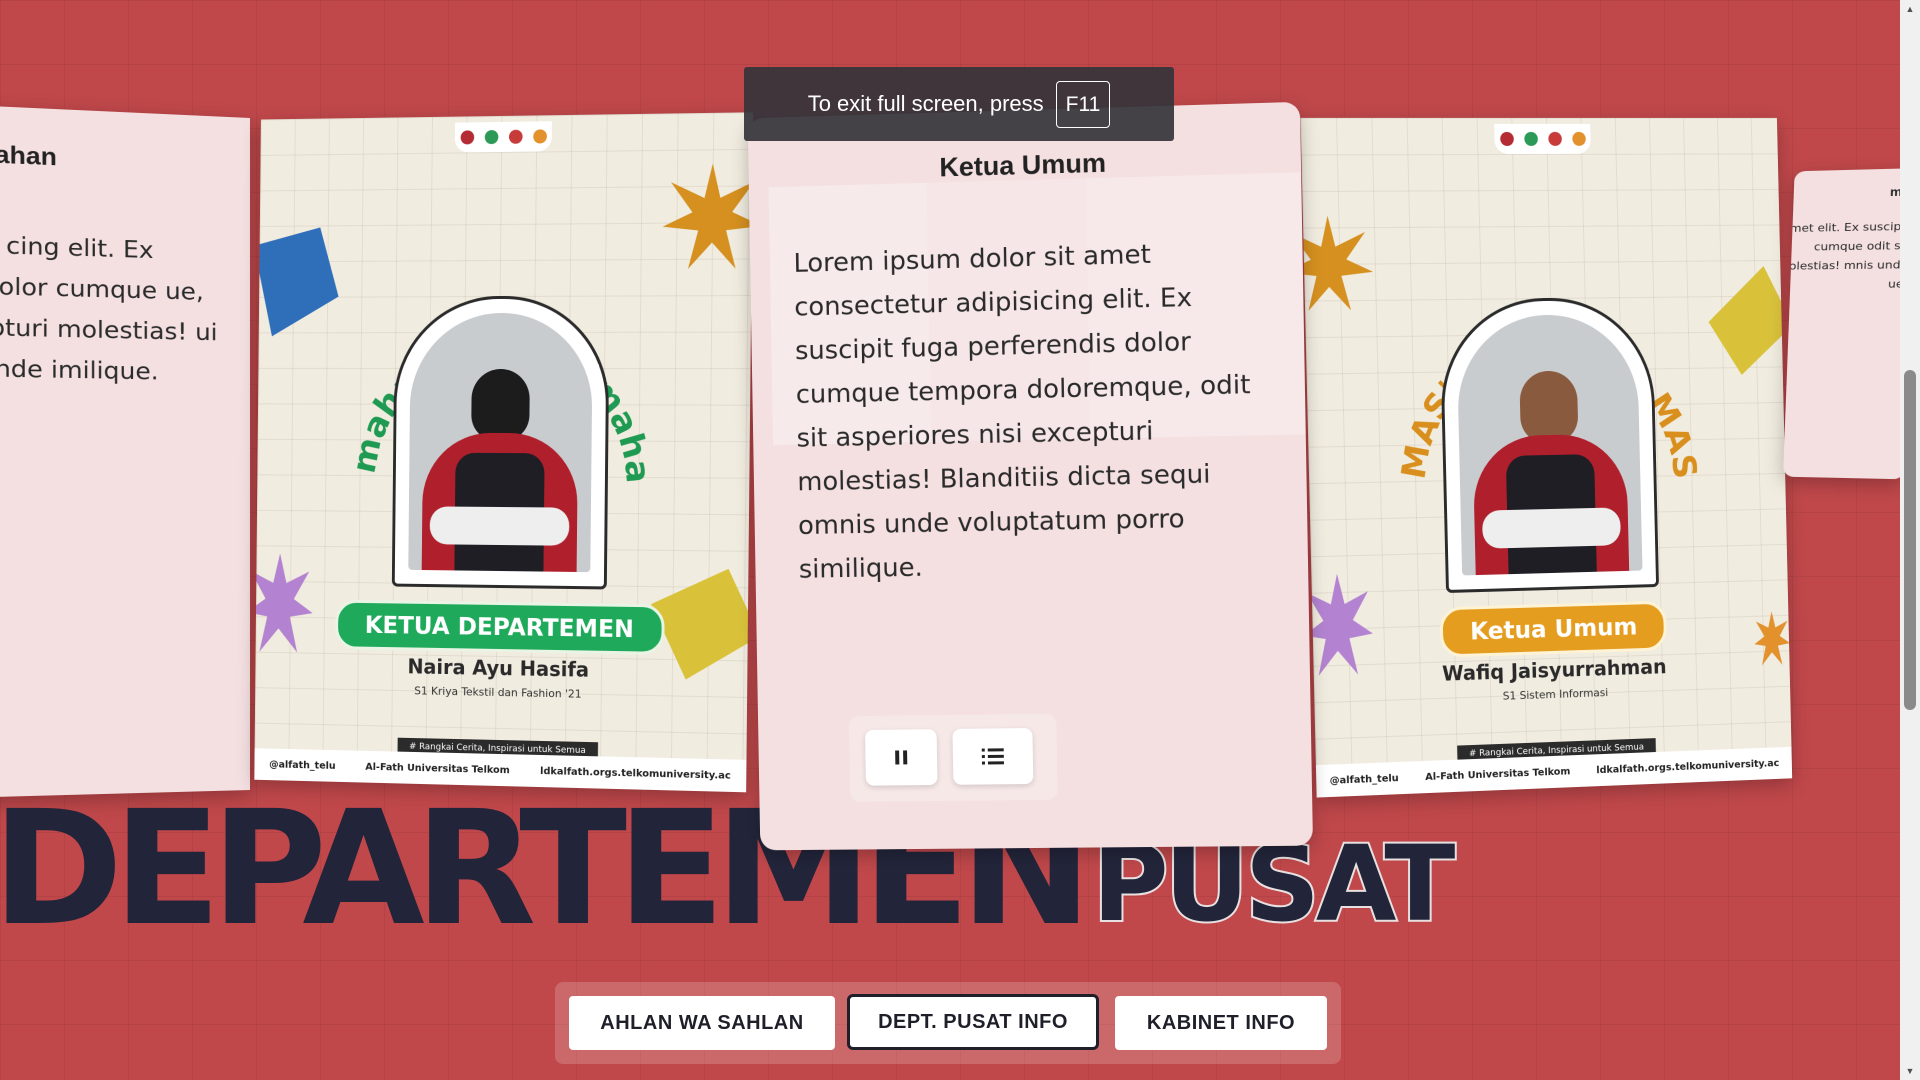 The image size is (1920, 1080). Describe the element at coordinates (1910, 9) in the screenshot. I see `scroll-up-arrow-icon: ▲` at that location.